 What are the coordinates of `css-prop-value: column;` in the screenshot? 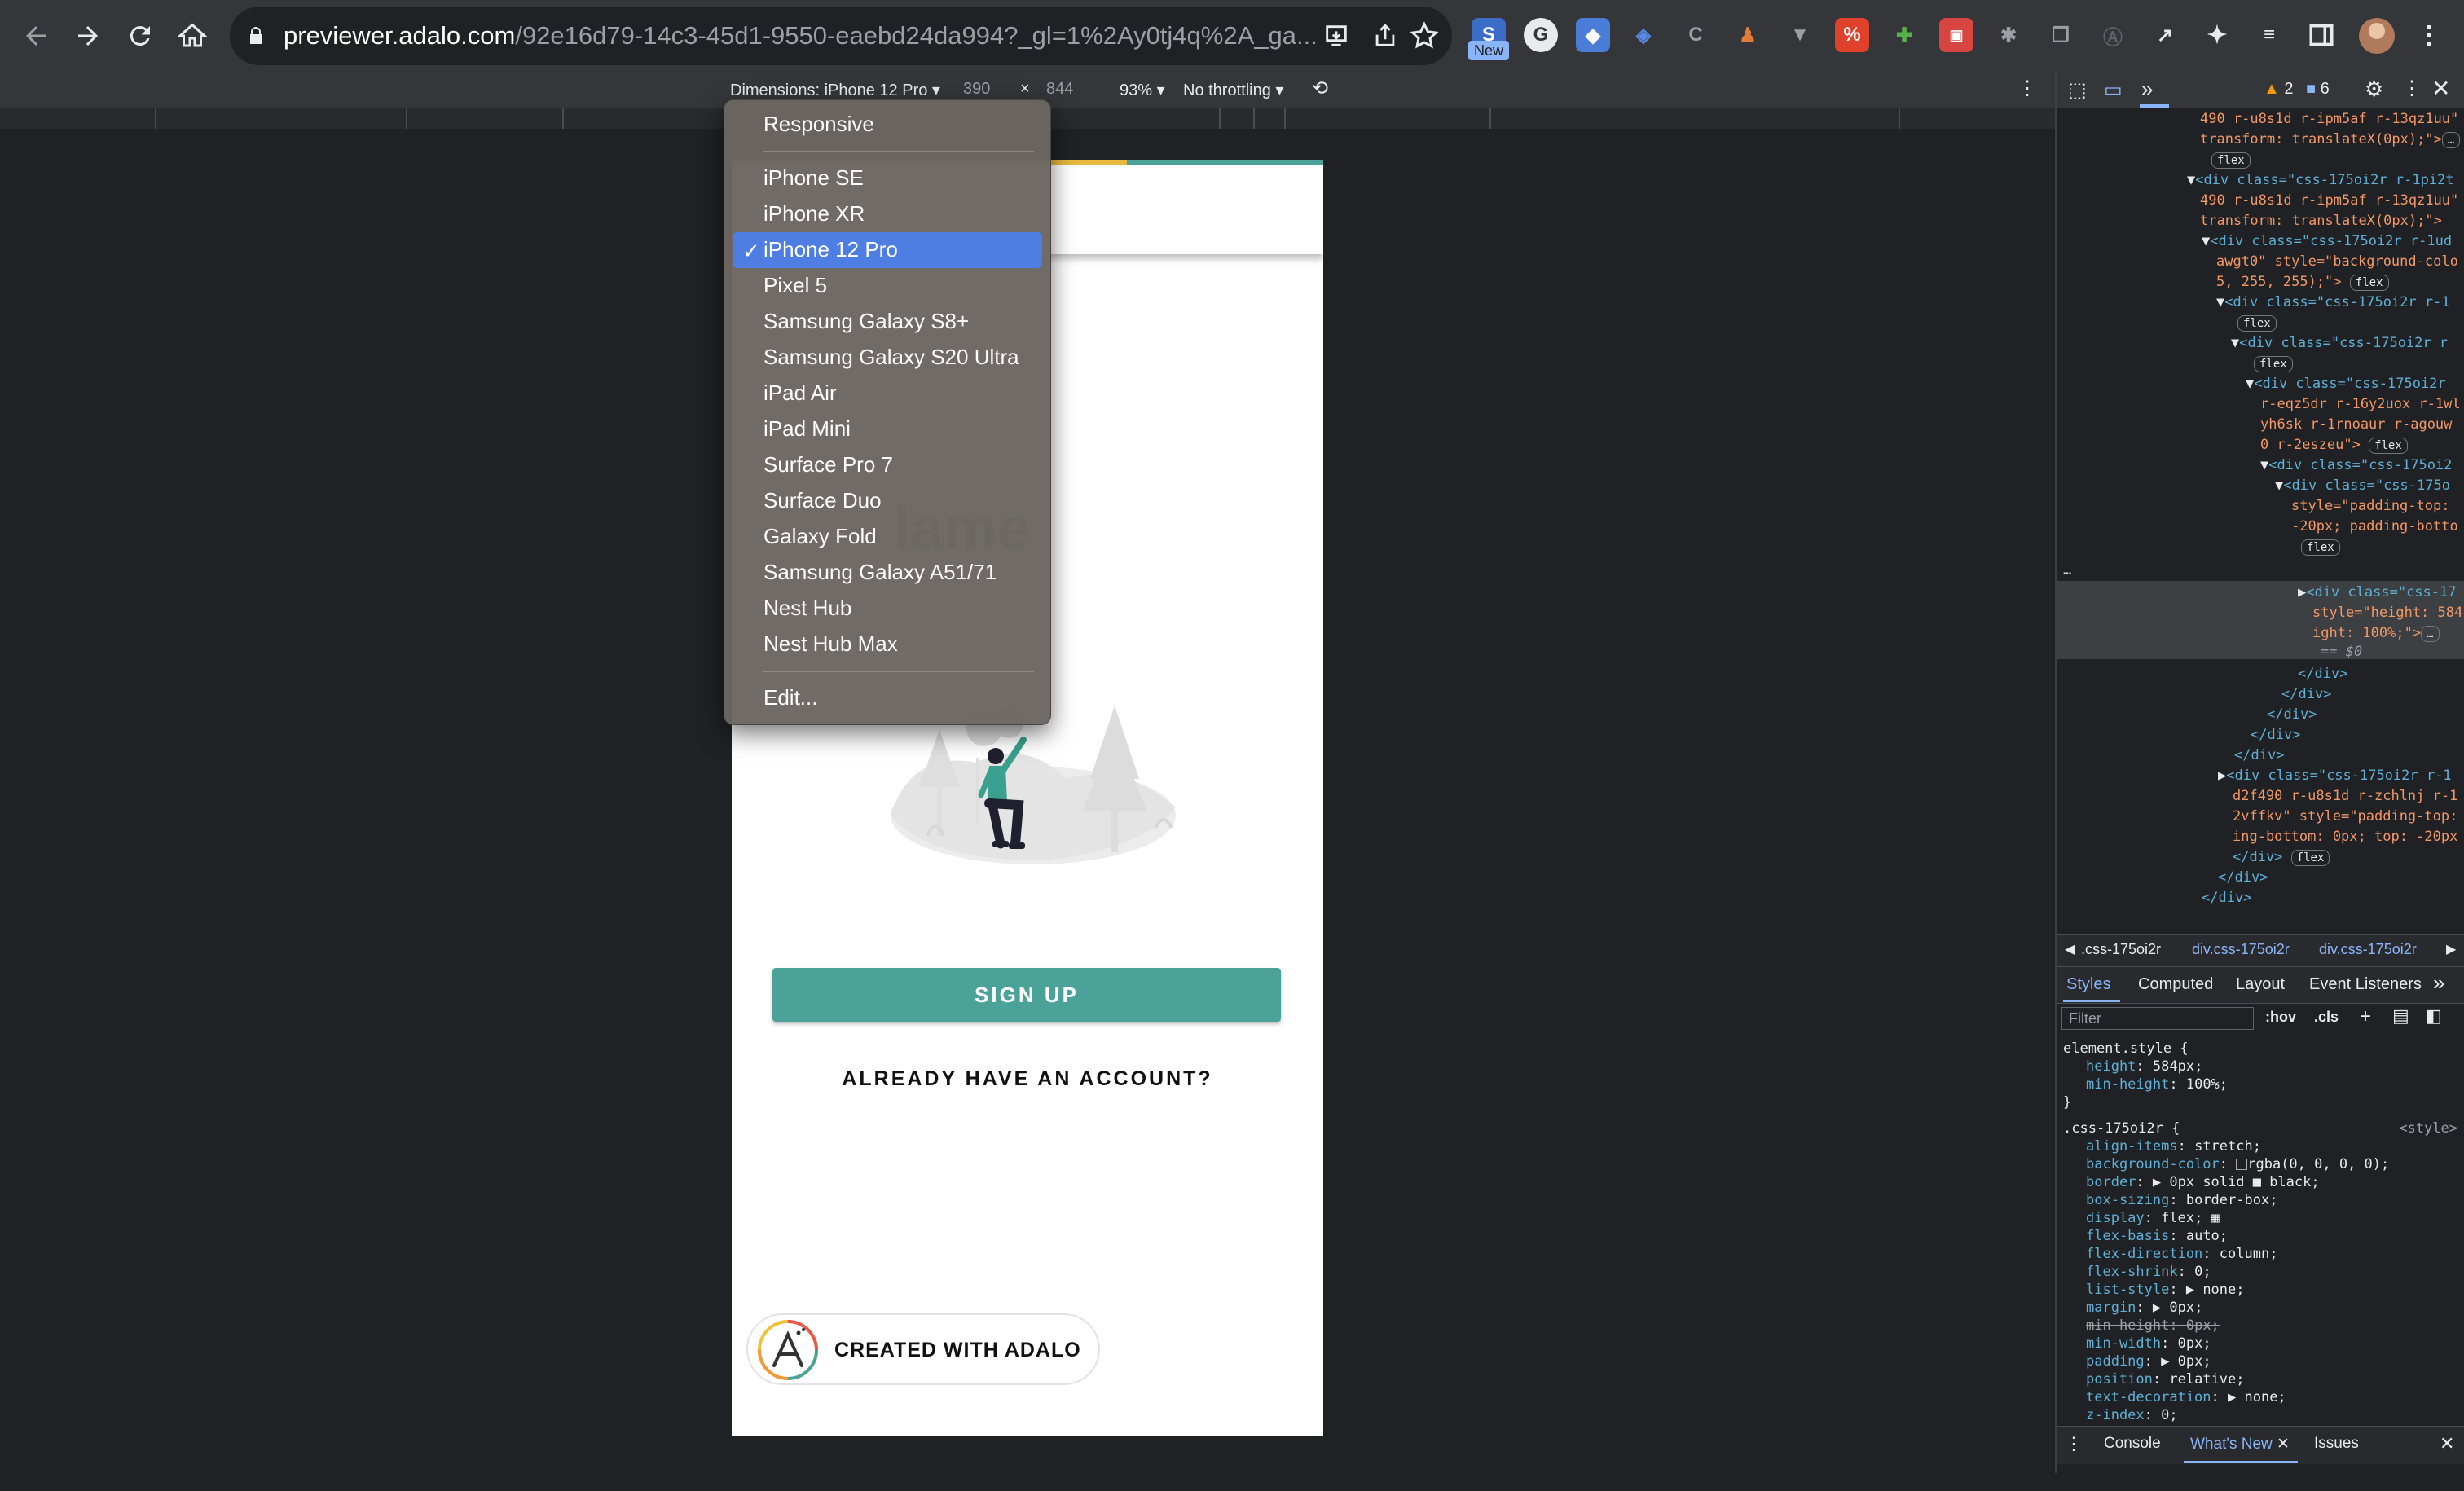 It's located at (2249, 1254).